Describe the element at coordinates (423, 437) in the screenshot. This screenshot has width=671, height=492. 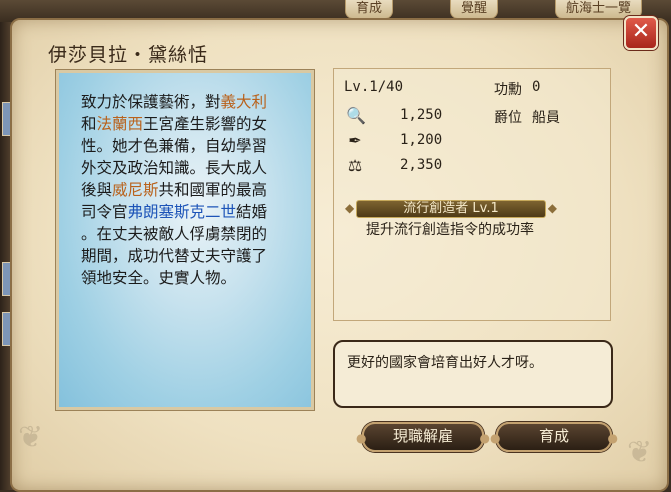
I see `dismiss-button: 現職解雇` at that location.